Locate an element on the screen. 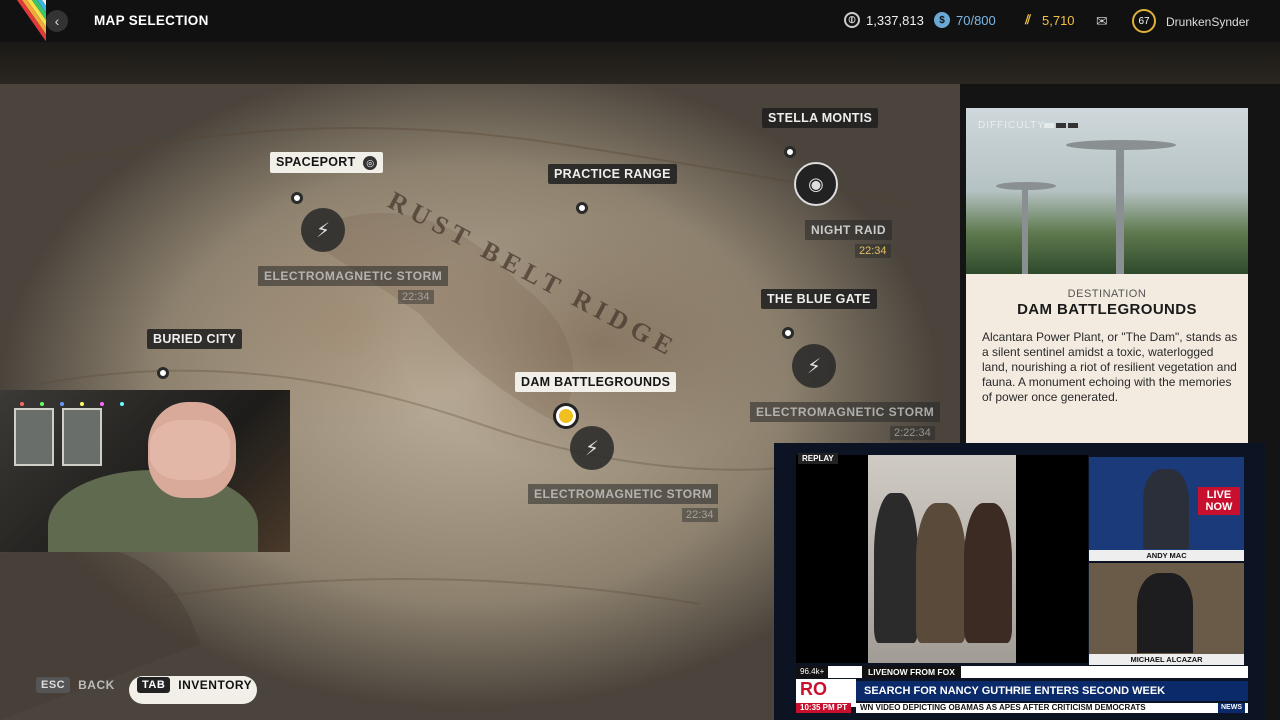  mail-icon: ✉ is located at coordinates (1102, 21).